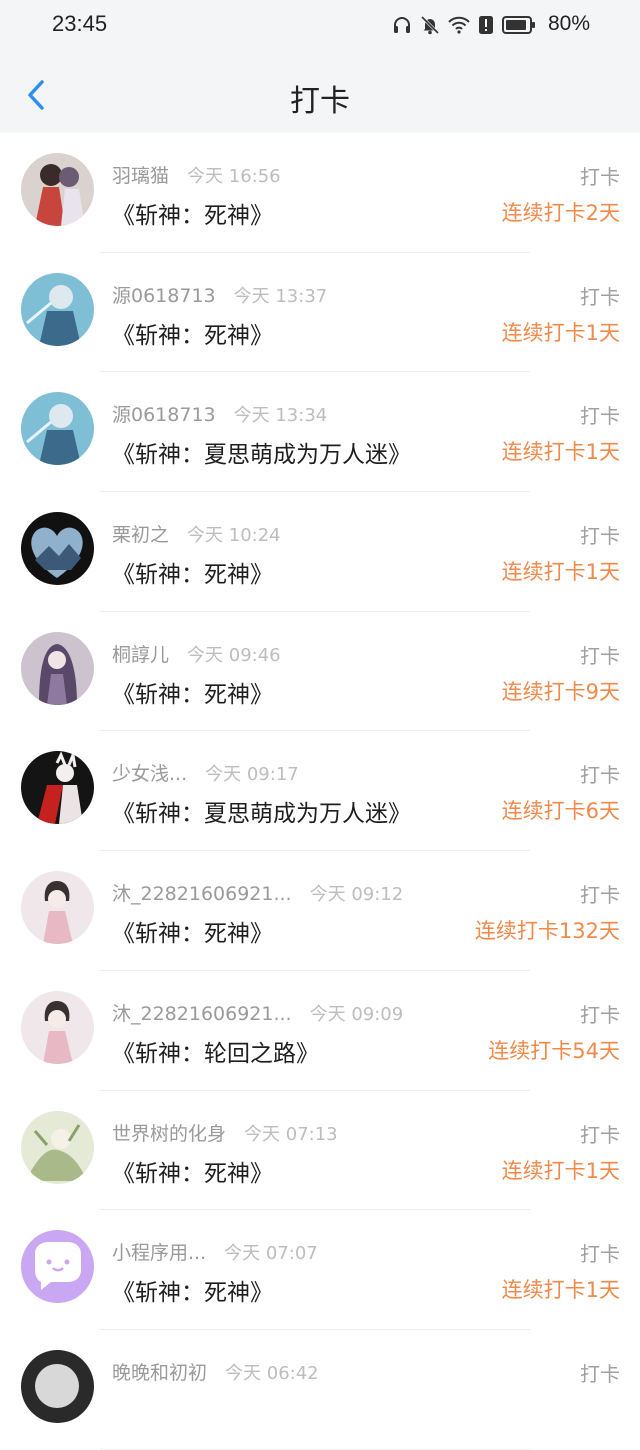 The width and height of the screenshot is (640, 1450). What do you see at coordinates (320, 313) in the screenshot?
I see `list-item: 源0618713 今天 13:37 《斩神：死神》 打卡 连续打卡1天` at bounding box center [320, 313].